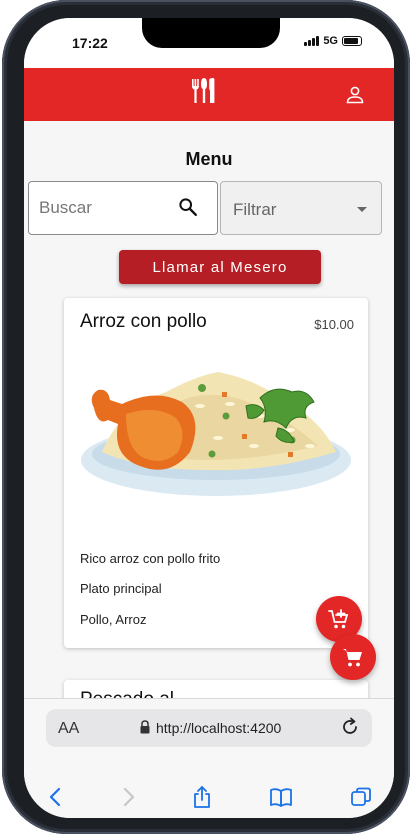  Describe the element at coordinates (202, 797) in the screenshot. I see `share-icon` at that location.